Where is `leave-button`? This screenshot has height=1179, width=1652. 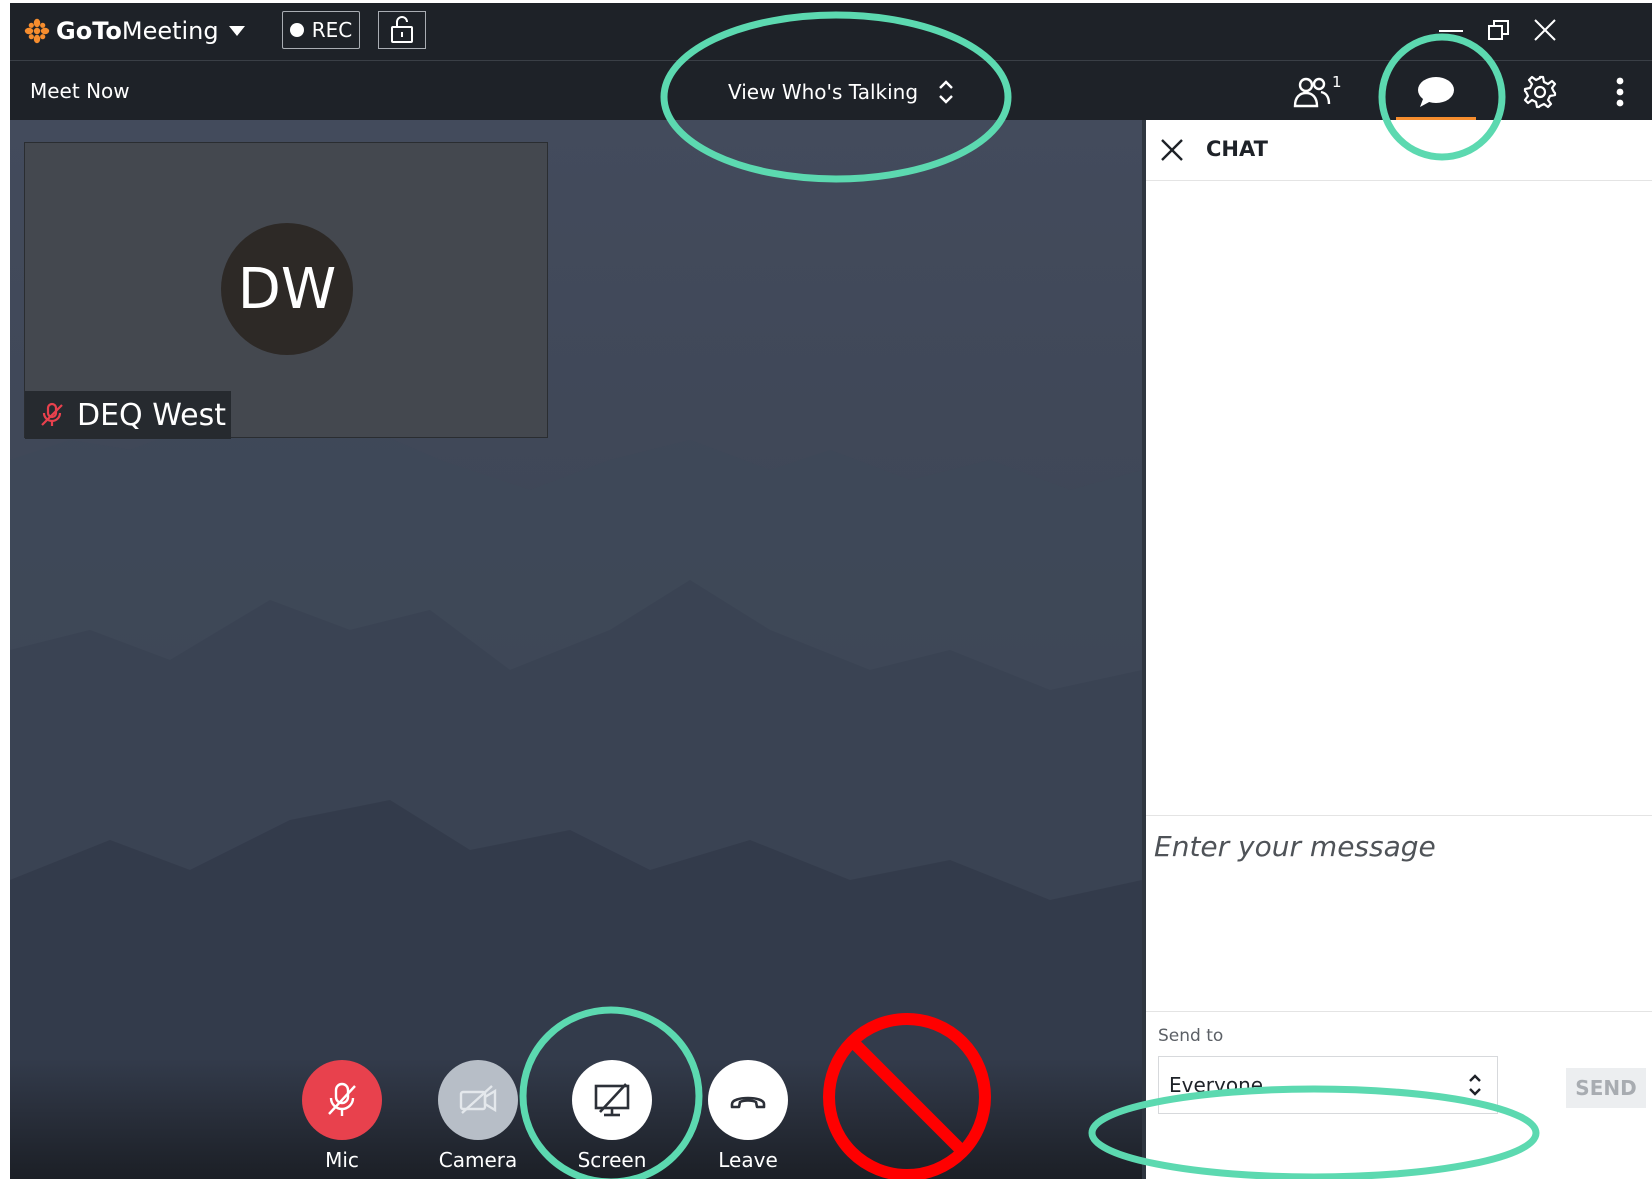 leave-button is located at coordinates (748, 1100).